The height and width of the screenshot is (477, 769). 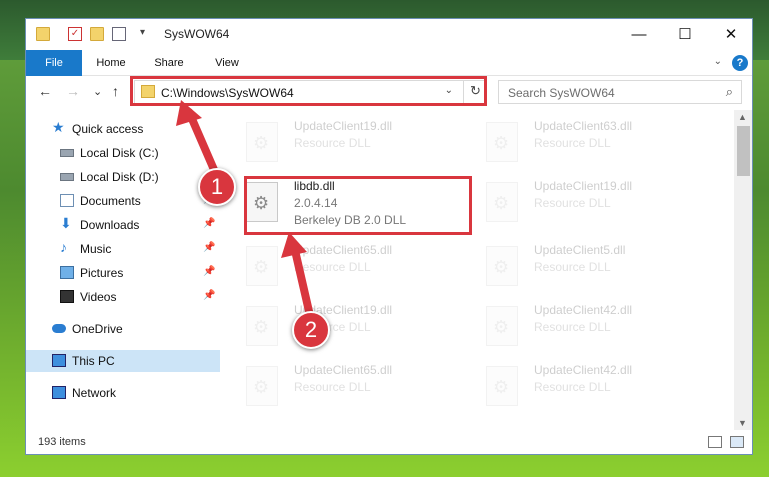 What do you see at coordinates (169, 63) in the screenshot?
I see `tab-share: Share` at bounding box center [169, 63].